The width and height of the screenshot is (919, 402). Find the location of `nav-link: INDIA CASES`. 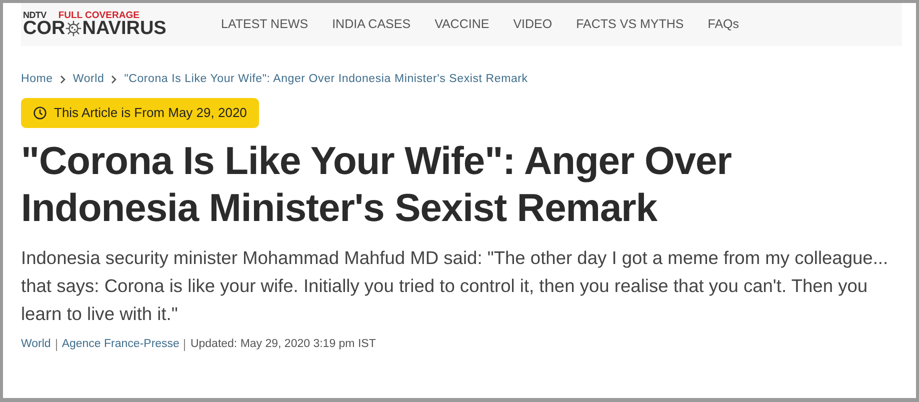

nav-link: INDIA CASES is located at coordinates (371, 24).